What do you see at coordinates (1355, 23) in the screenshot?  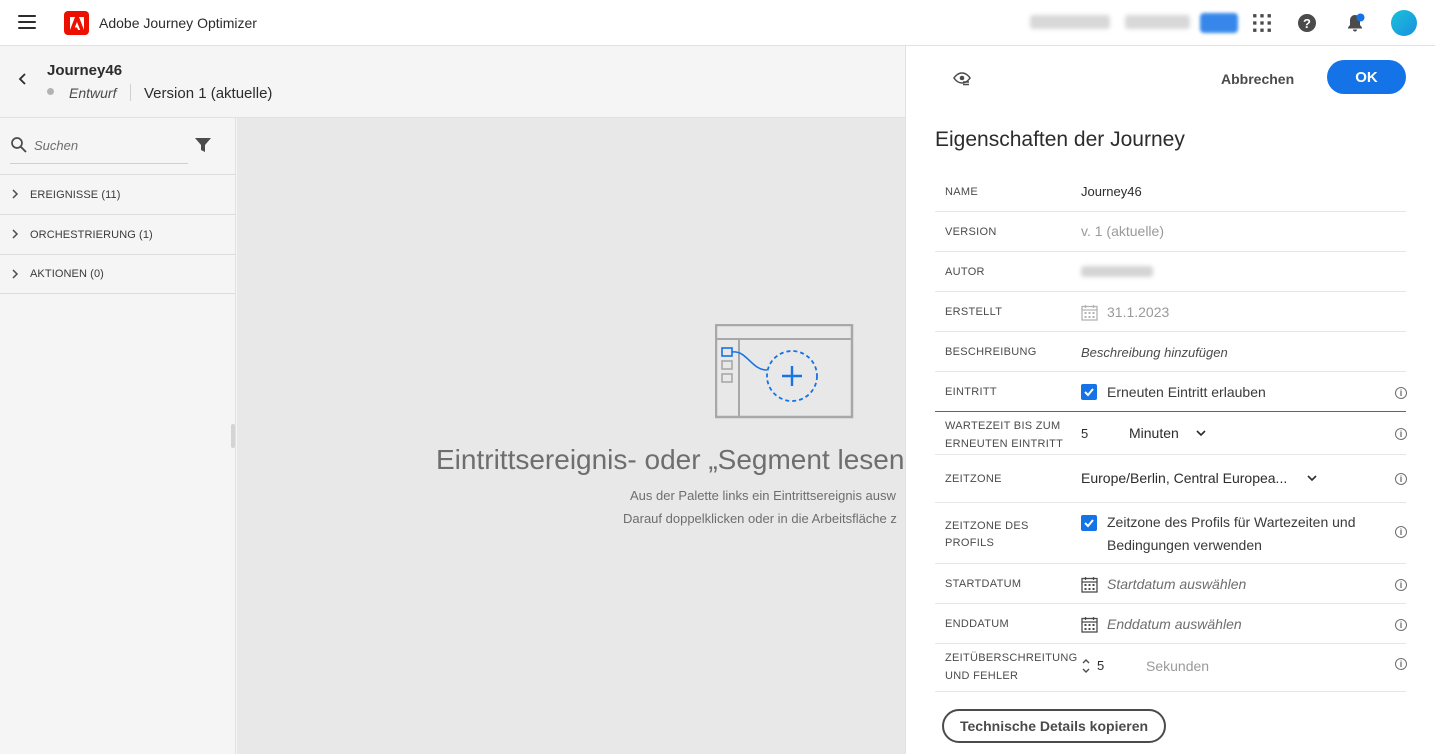 I see `bell-icon` at bounding box center [1355, 23].